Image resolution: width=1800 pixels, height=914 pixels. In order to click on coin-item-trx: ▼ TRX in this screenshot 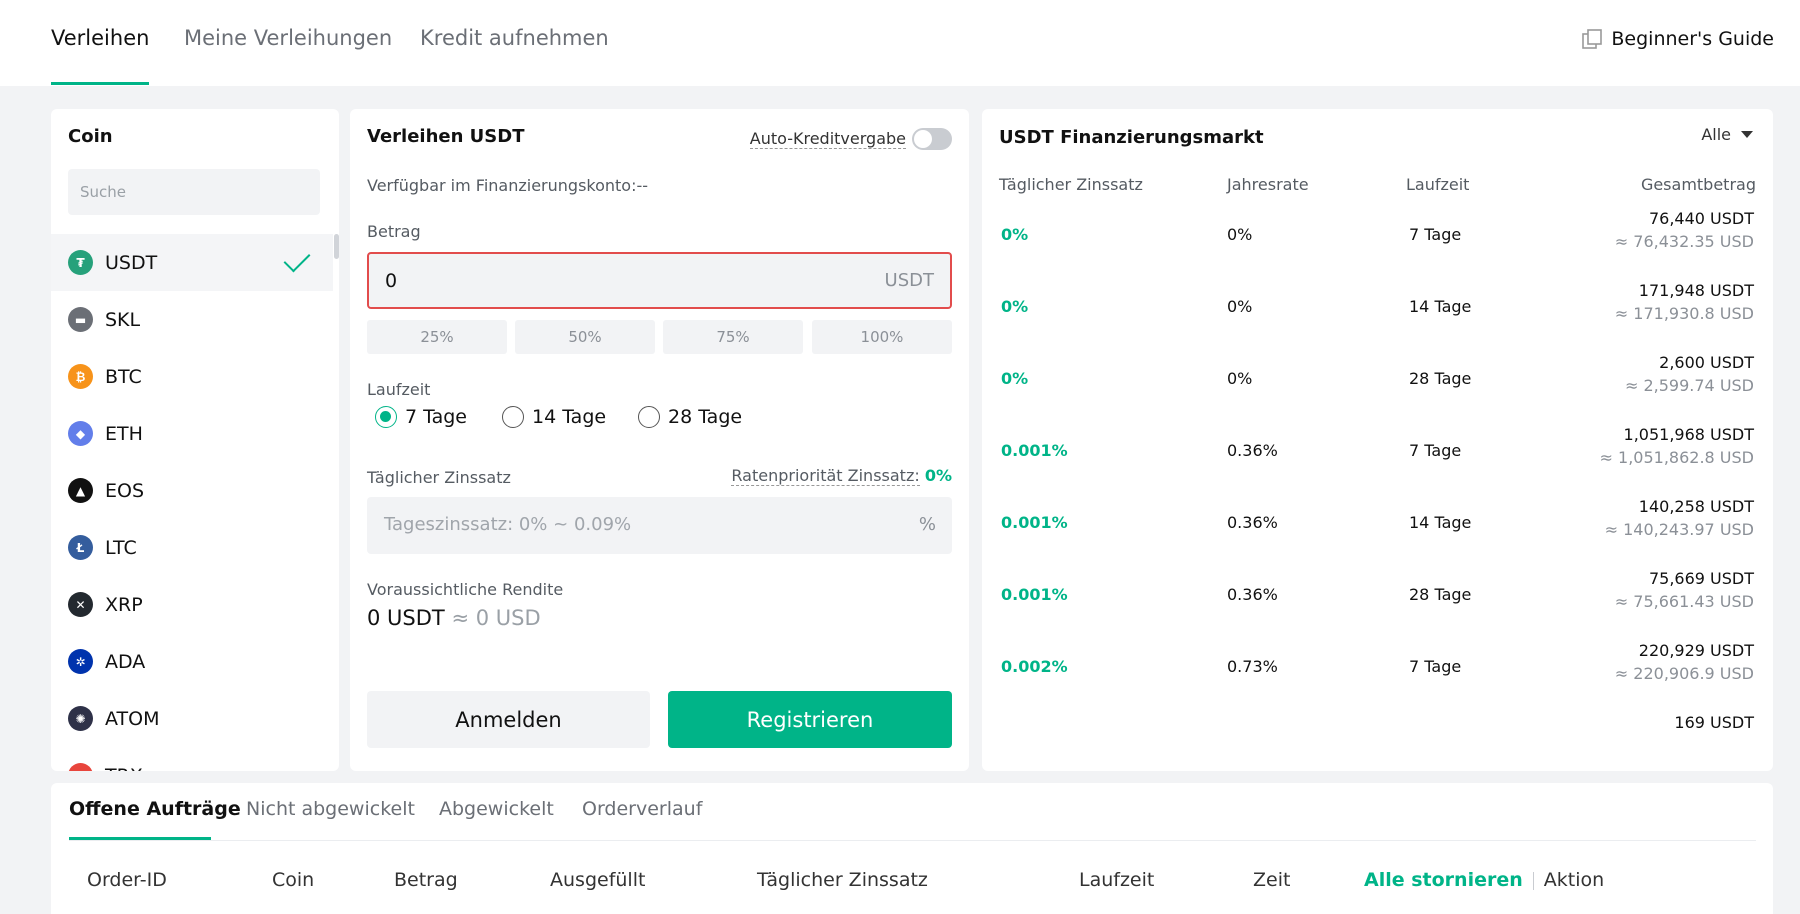, I will do `click(192, 759)`.